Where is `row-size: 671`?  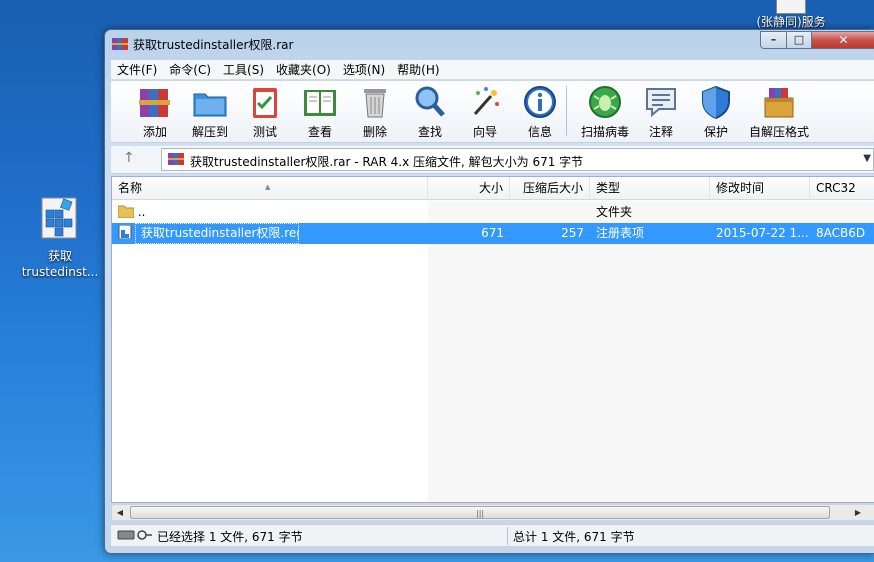 row-size: 671 is located at coordinates (492, 233).